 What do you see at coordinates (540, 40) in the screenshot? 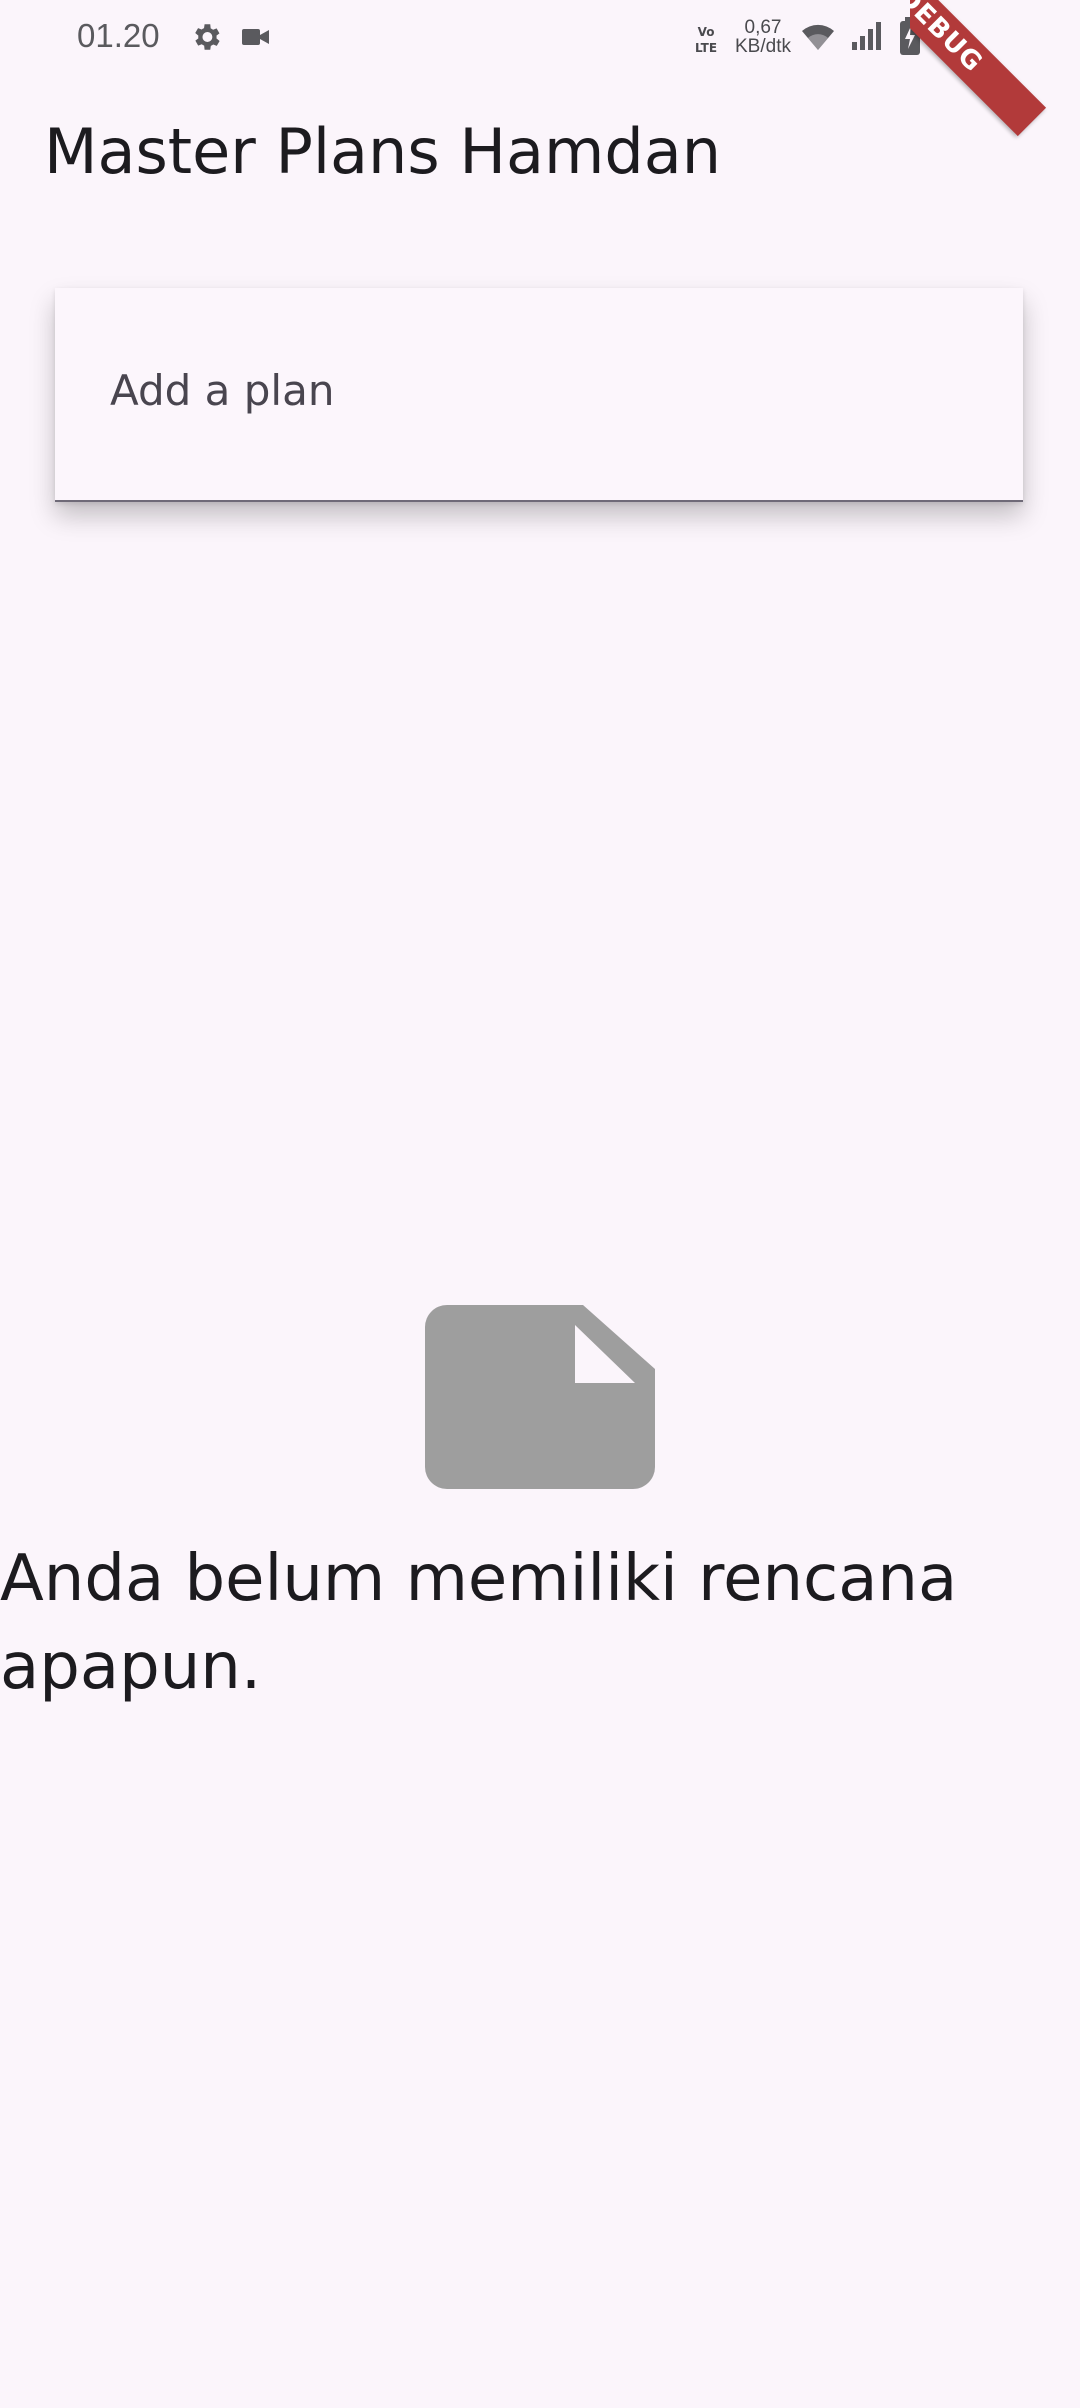
I see `status-bar: 01.20 Vo LTE 0,67 KB/dtk 58` at bounding box center [540, 40].